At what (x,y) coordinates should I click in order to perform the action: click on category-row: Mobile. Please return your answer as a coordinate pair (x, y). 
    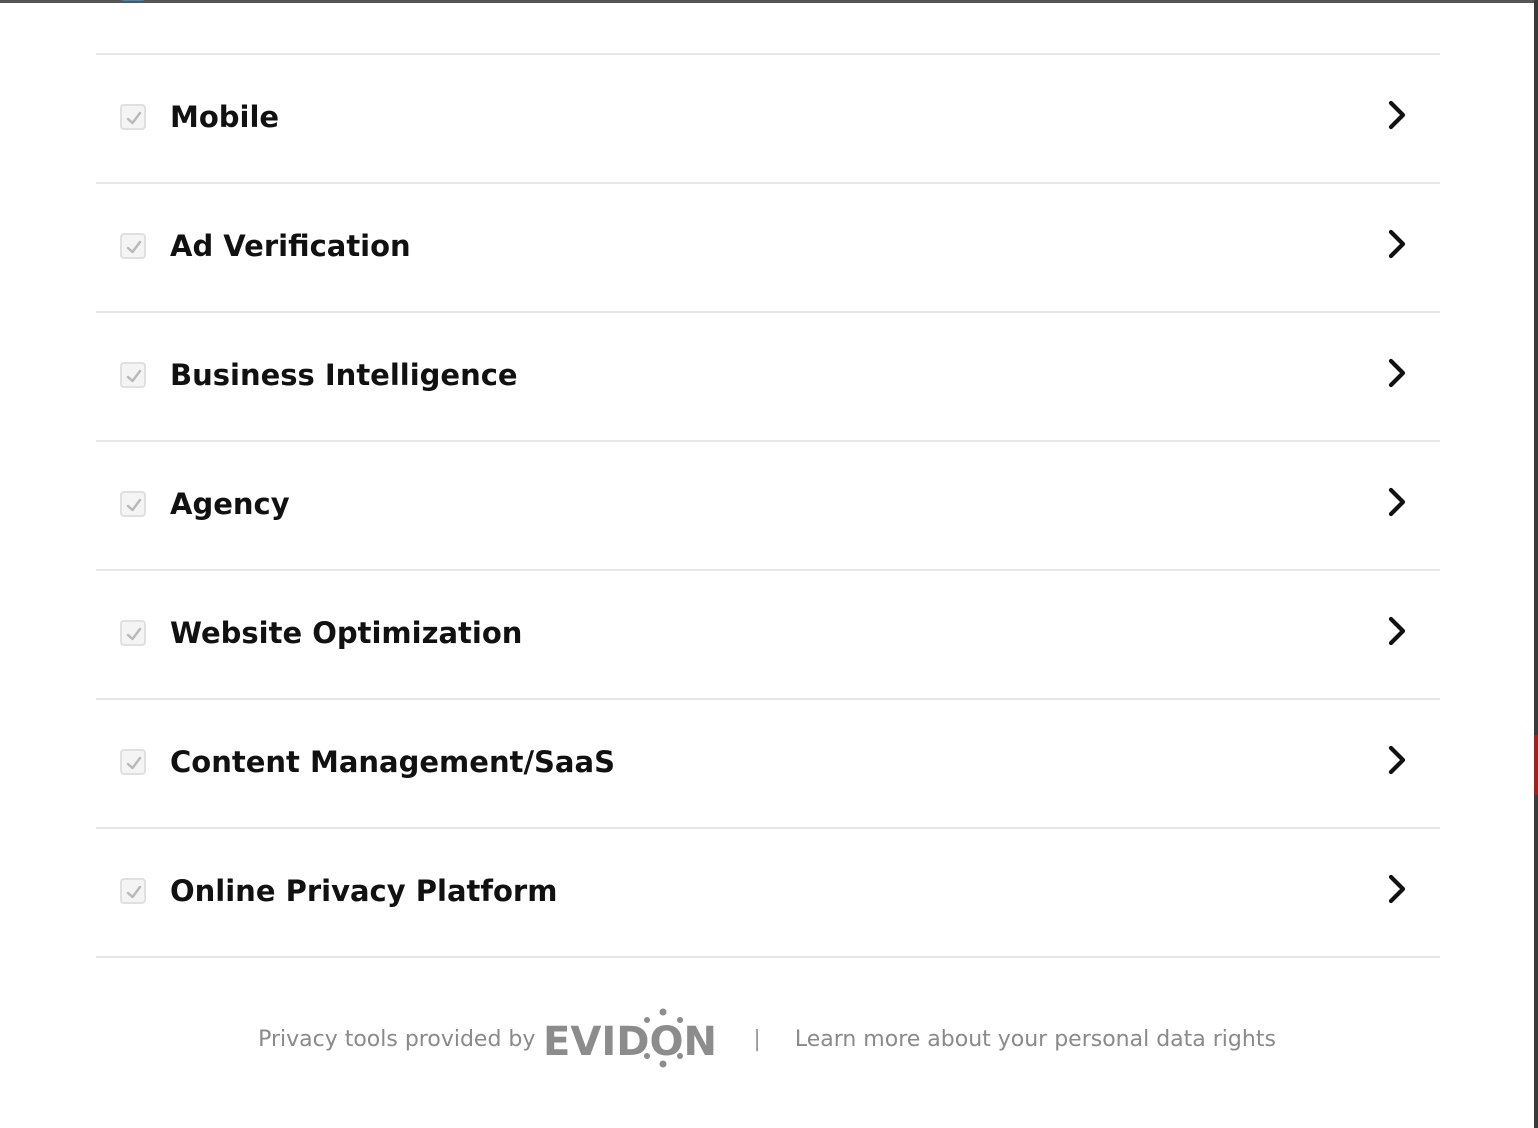
    Looking at the image, I should click on (768, 119).